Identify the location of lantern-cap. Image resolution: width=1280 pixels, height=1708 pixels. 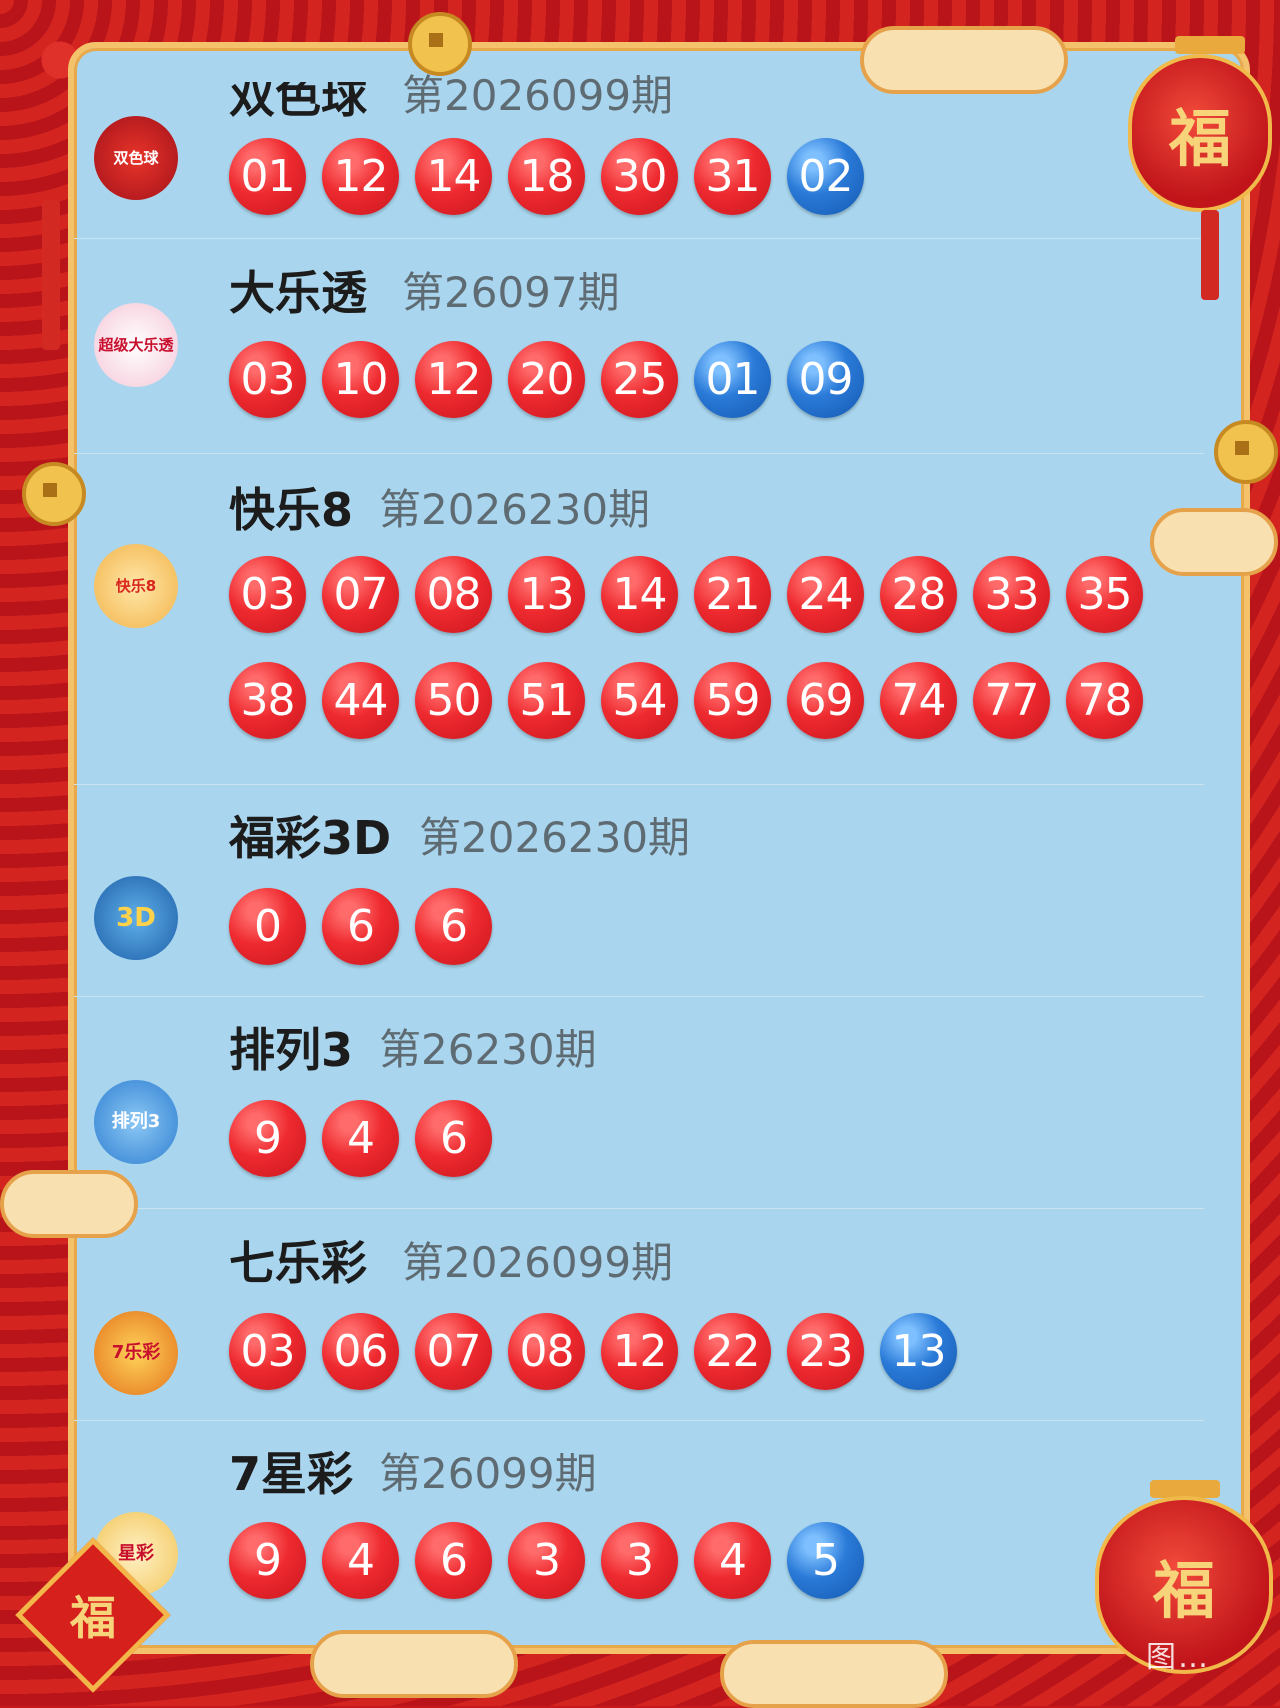
(1210, 45).